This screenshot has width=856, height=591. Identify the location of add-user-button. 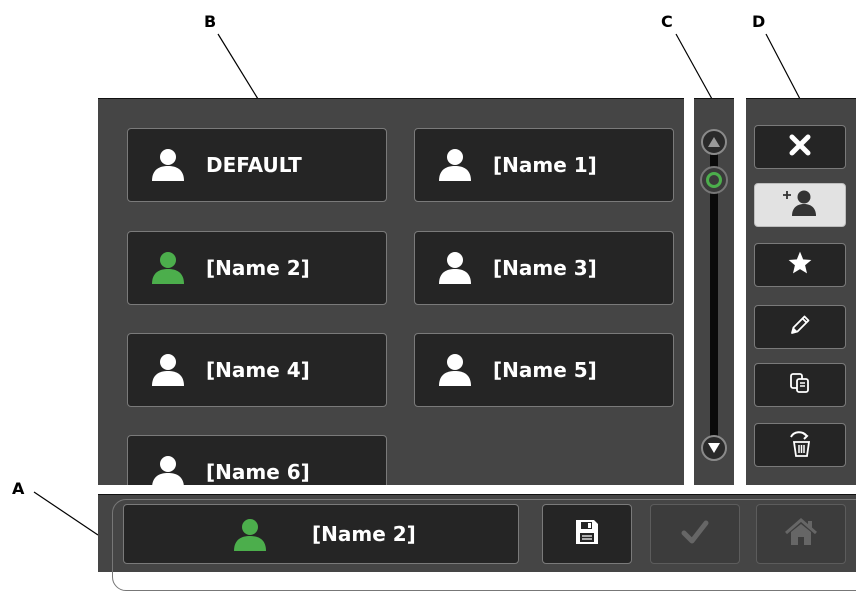
(800, 205).